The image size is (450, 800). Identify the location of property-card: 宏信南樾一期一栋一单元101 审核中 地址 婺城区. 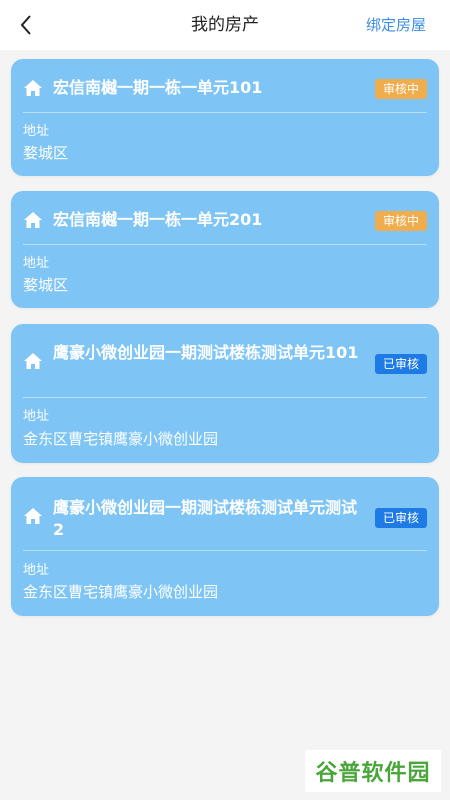
(225, 117).